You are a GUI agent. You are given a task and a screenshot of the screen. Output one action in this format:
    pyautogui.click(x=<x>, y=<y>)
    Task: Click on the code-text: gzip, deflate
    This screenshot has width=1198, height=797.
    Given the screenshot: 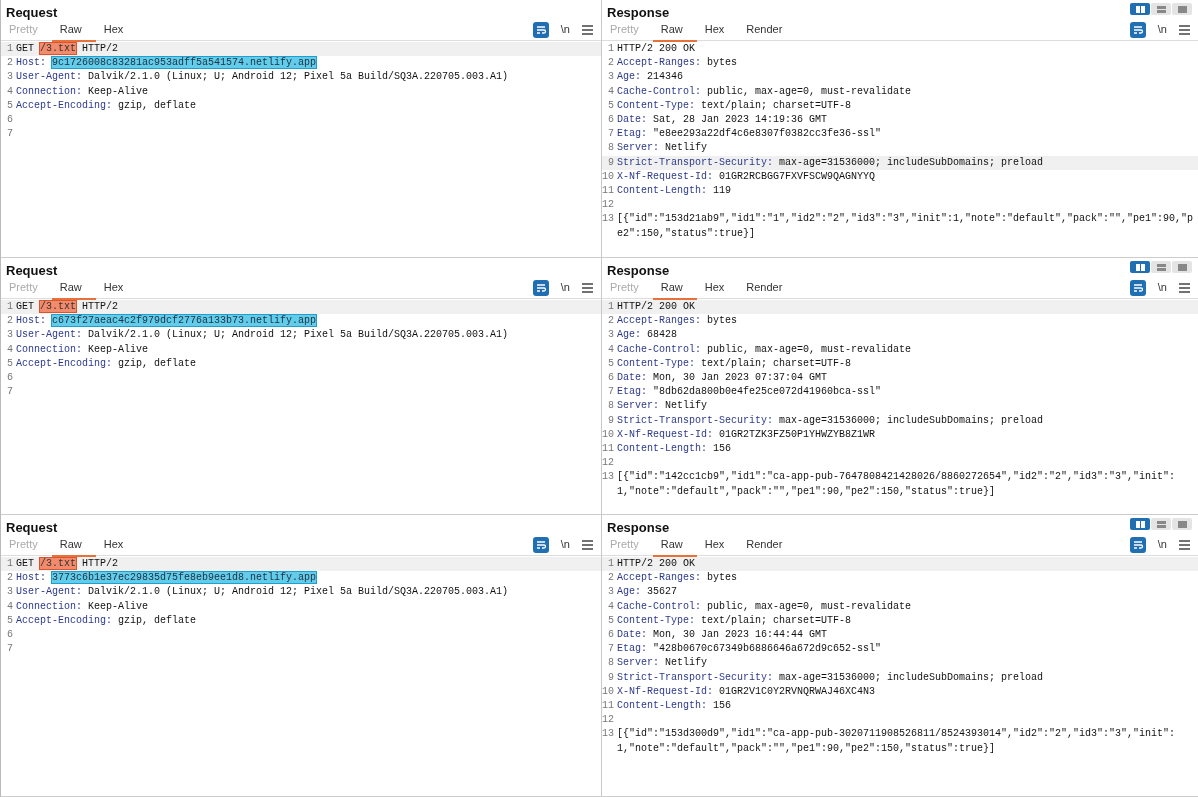 What is the action you would take?
    pyautogui.click(x=157, y=363)
    